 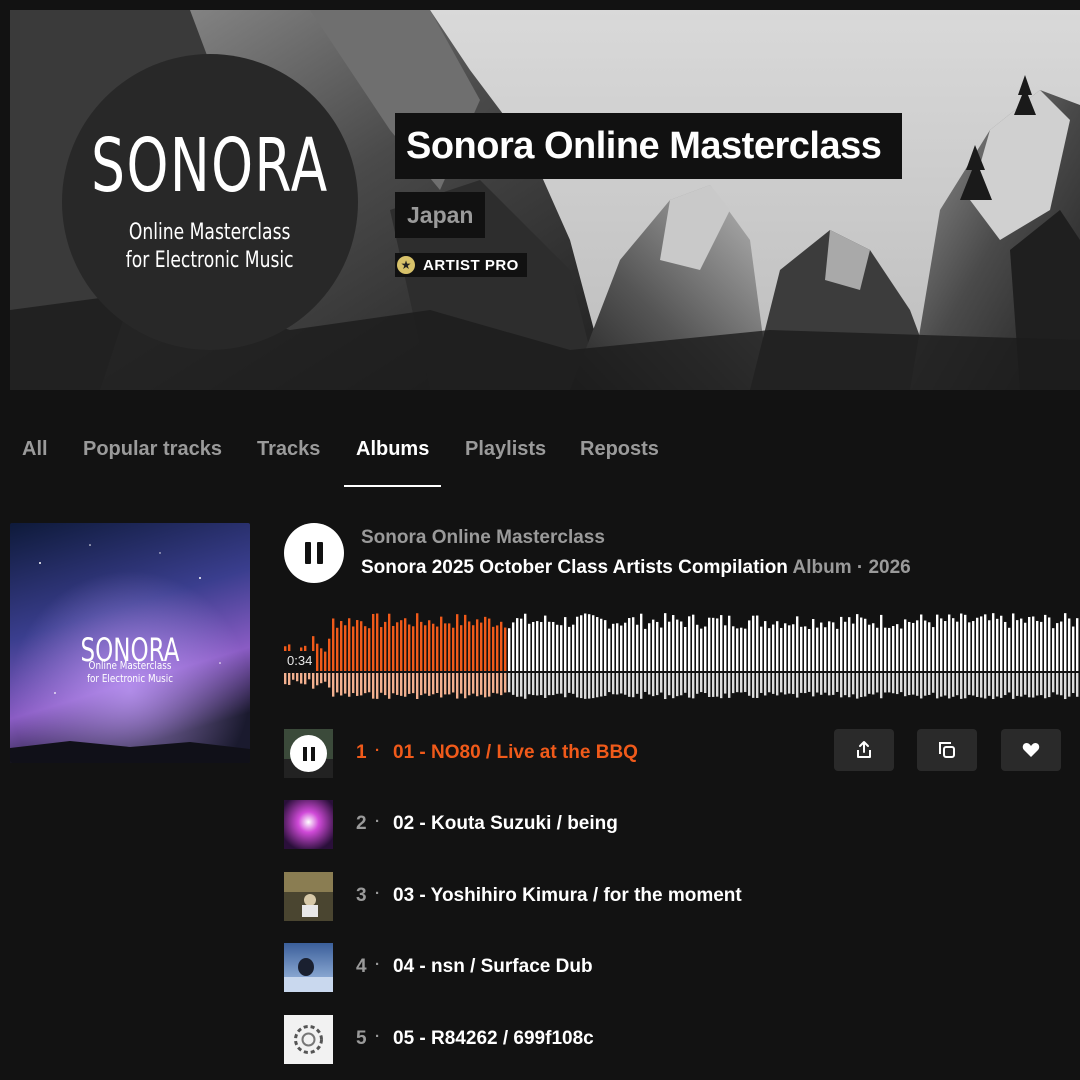 What do you see at coordinates (483, 538) in the screenshot?
I see `album-artist-link: Sonora Online Masterclass` at bounding box center [483, 538].